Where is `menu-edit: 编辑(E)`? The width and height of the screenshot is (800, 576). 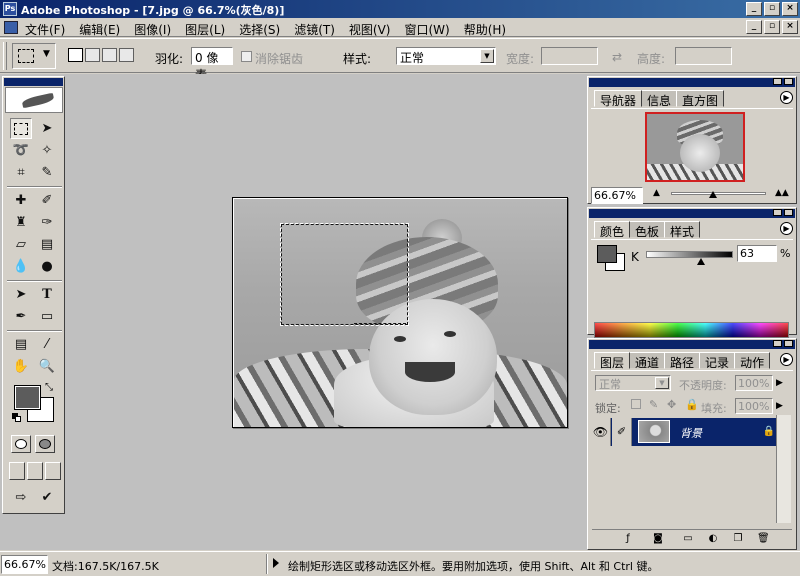 menu-edit: 编辑(E) is located at coordinates (99, 29).